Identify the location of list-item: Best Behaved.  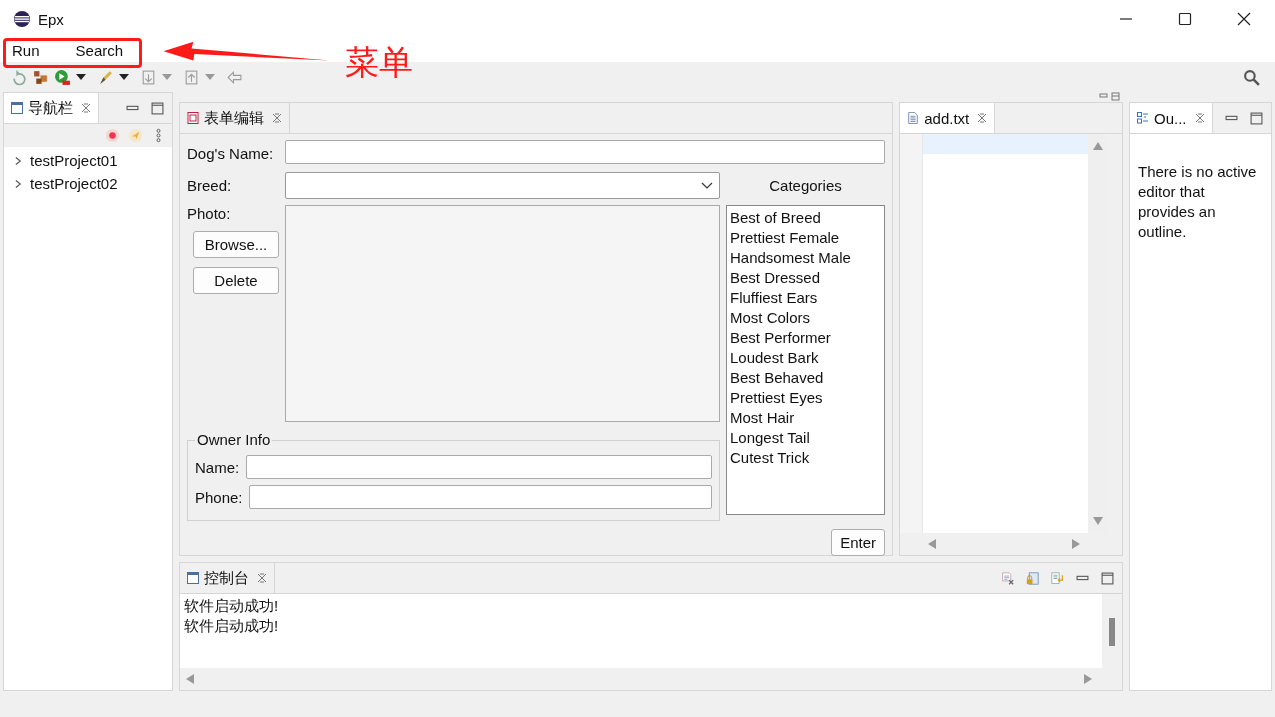
(805, 378).